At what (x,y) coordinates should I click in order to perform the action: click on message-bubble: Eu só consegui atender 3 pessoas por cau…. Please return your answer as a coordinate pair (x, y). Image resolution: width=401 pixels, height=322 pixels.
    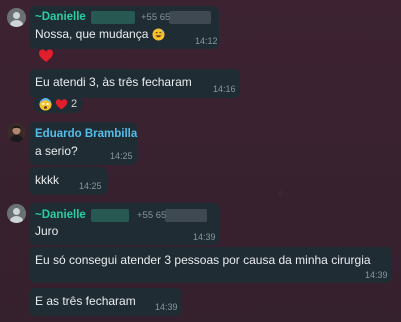
    Looking at the image, I should click on (210, 265).